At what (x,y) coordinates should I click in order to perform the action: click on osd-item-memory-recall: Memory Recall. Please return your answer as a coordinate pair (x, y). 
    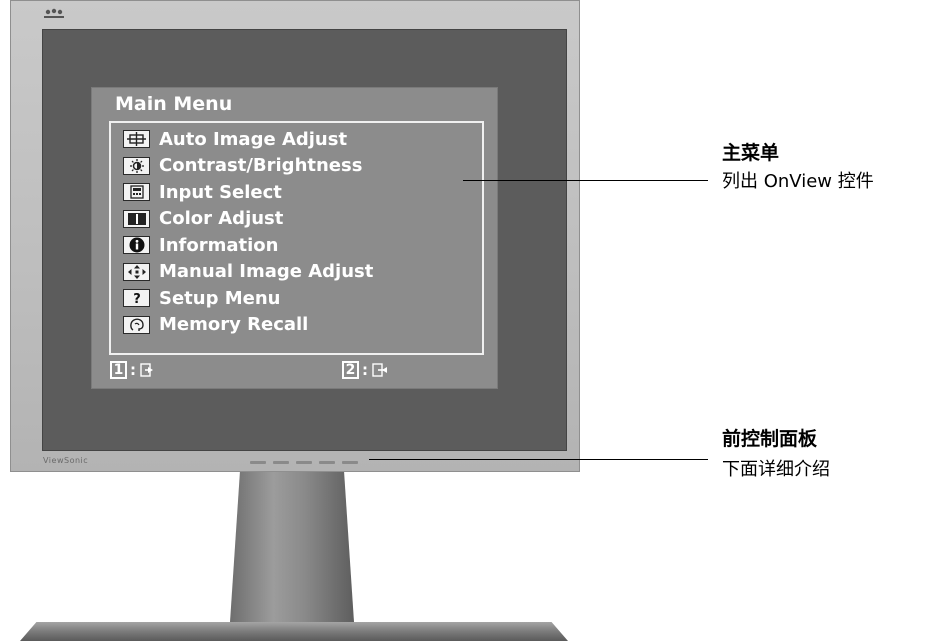
    Looking at the image, I should click on (296, 325).